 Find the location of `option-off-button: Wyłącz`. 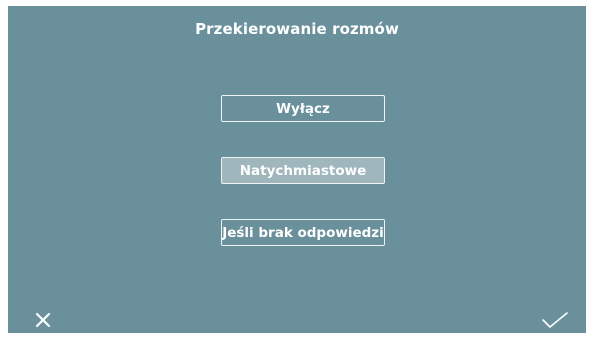

option-off-button: Wyłącz is located at coordinates (303, 108).